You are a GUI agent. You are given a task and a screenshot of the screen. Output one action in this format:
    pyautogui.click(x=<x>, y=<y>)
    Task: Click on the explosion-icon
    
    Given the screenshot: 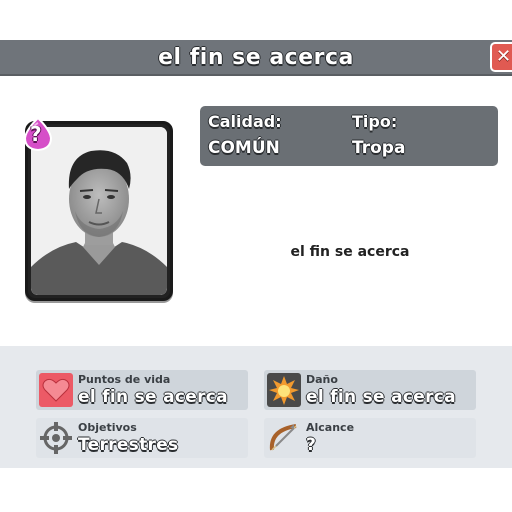 What is the action you would take?
    pyautogui.click(x=284, y=390)
    